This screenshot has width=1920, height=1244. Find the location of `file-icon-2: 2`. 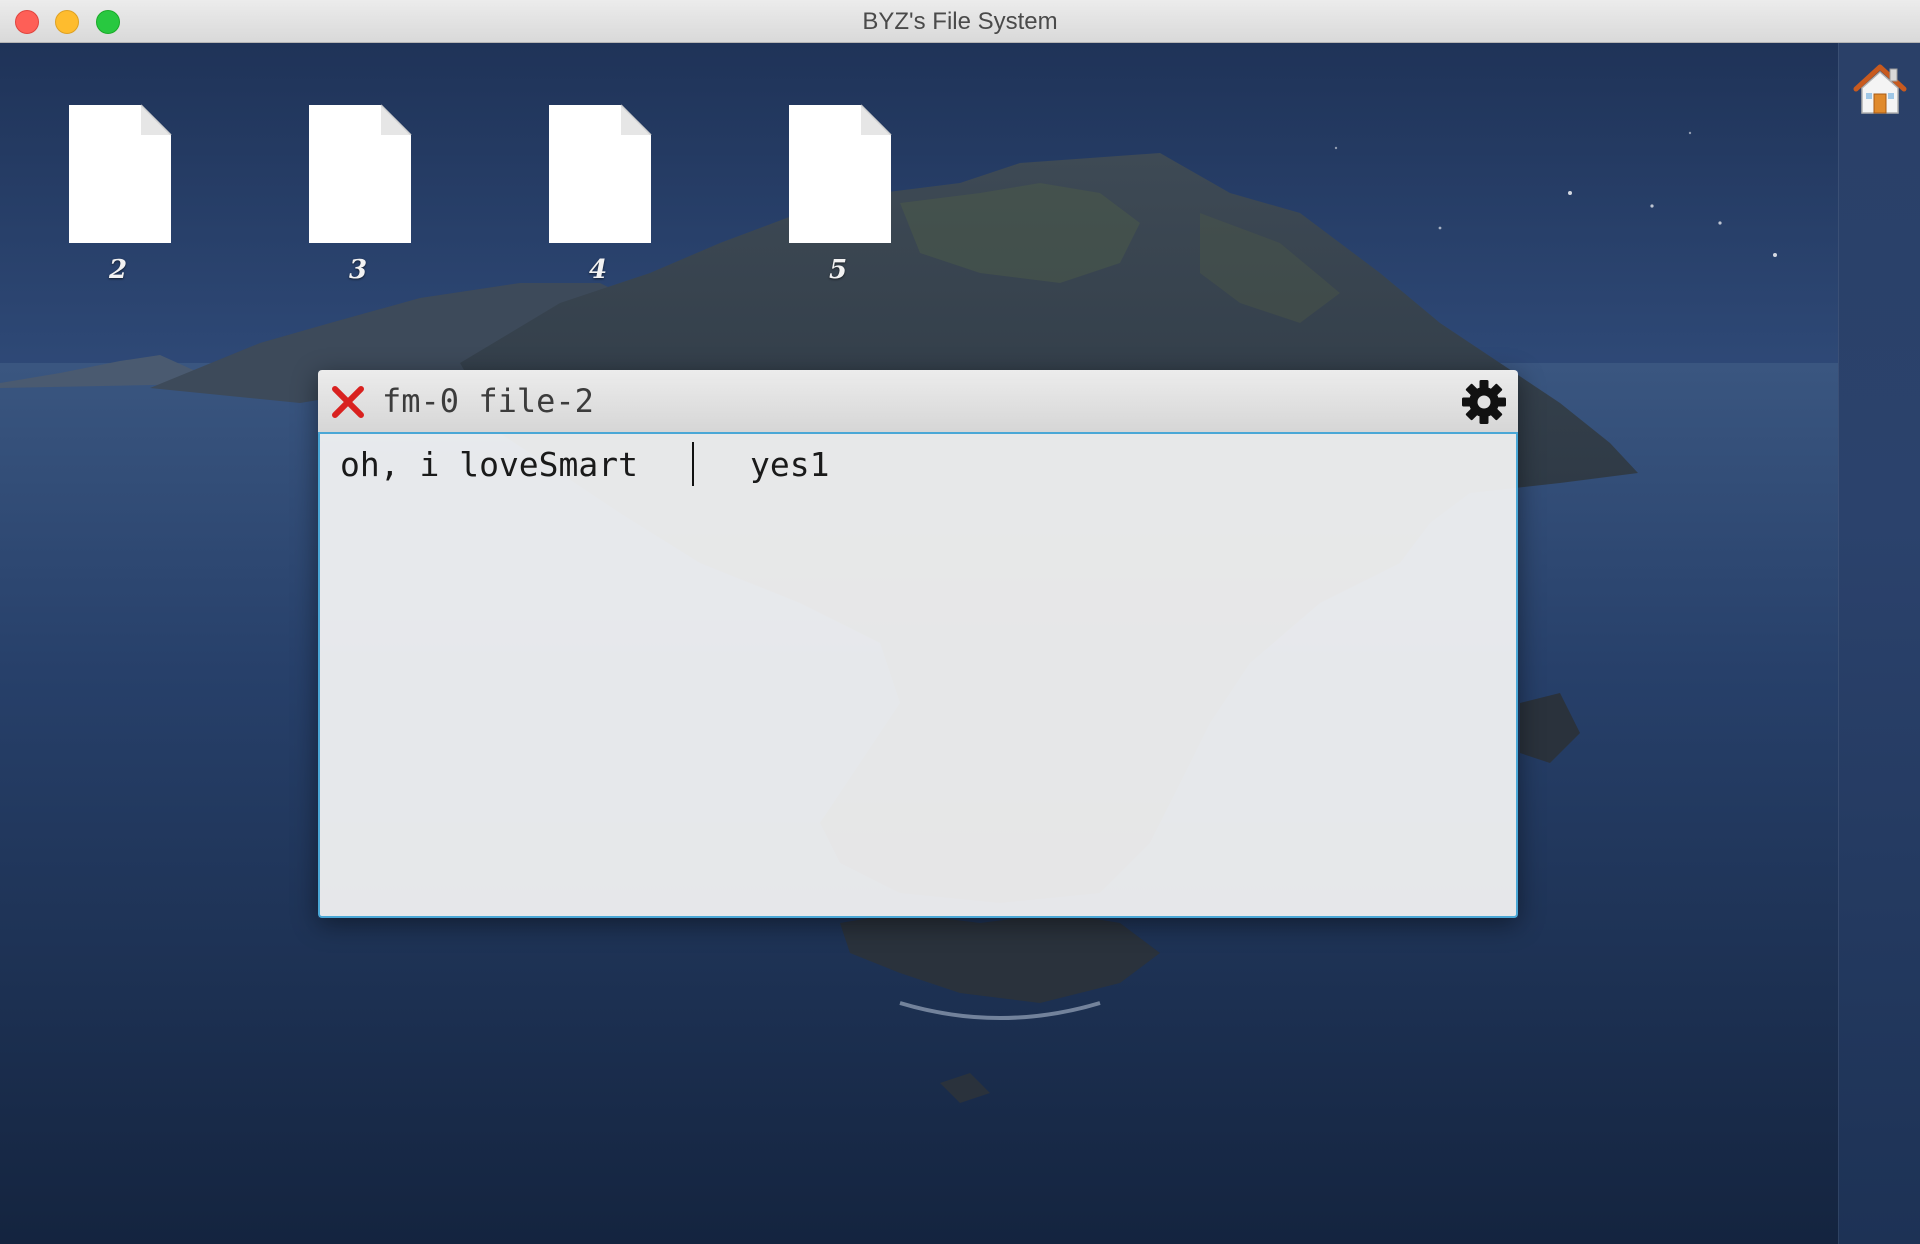

file-icon-2: 2 is located at coordinates (118, 194).